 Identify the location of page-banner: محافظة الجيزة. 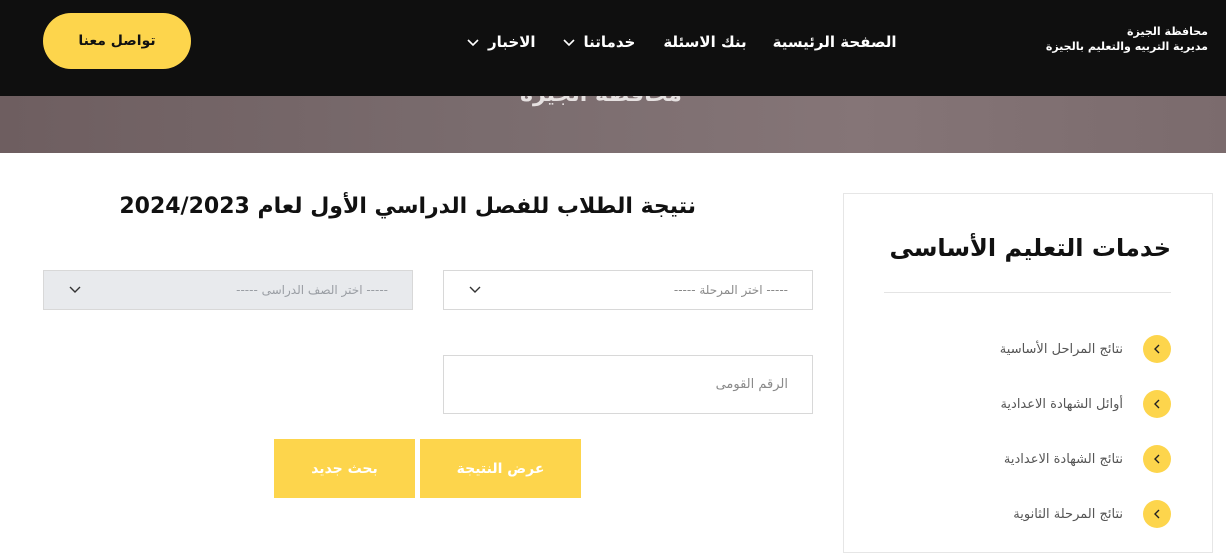
(613, 124).